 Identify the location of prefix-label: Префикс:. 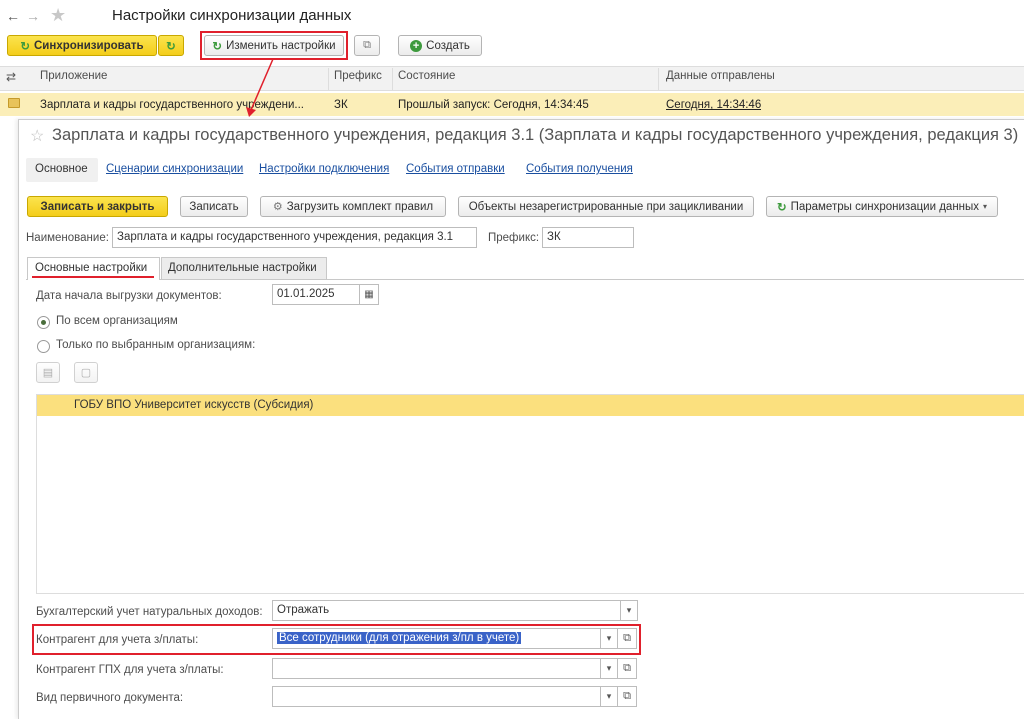
(514, 238).